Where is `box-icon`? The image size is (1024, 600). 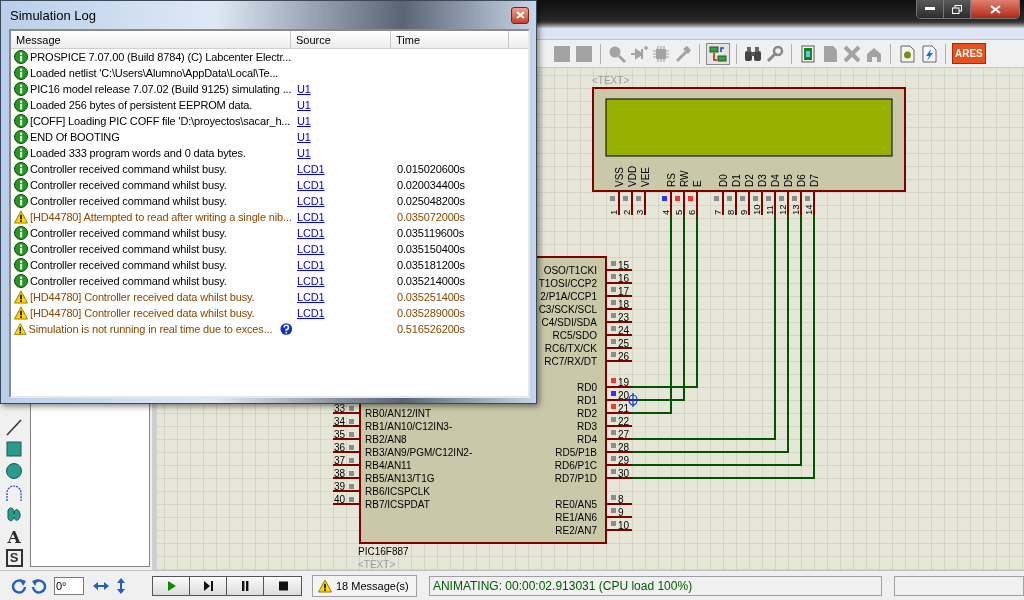
box-icon is located at coordinates (14, 449).